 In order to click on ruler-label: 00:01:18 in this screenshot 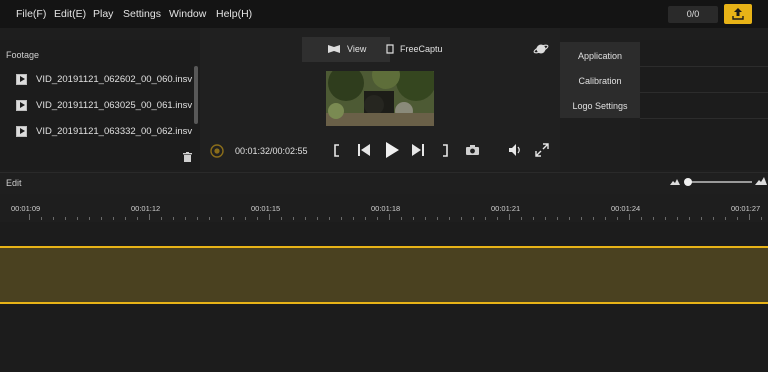, I will do `click(386, 208)`.